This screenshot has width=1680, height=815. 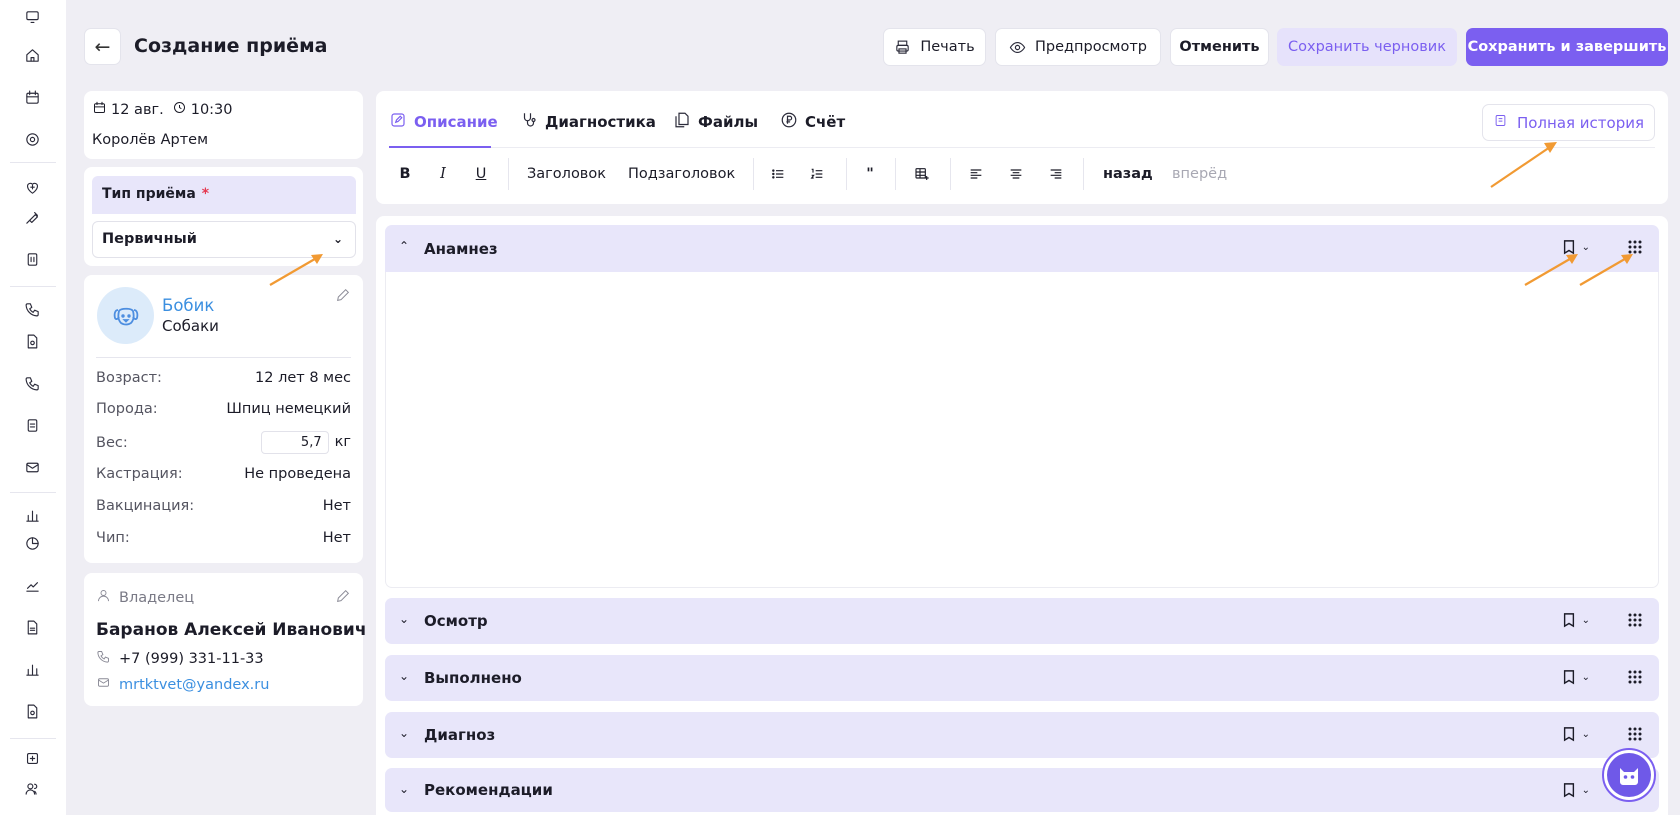 What do you see at coordinates (1367, 47) in the screenshot?
I see `save-draft-button: Сохранить черновик` at bounding box center [1367, 47].